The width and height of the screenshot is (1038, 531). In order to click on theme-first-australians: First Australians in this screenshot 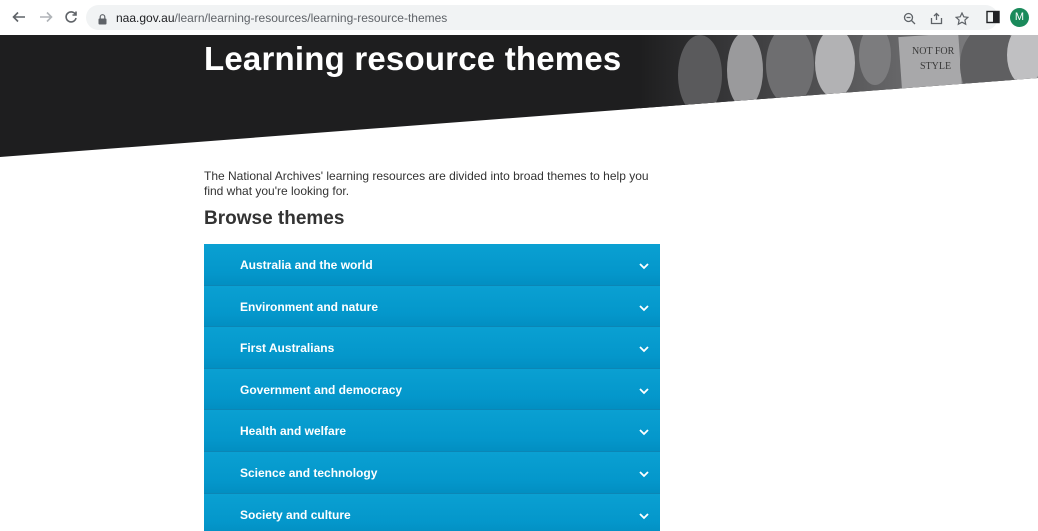, I will do `click(432, 348)`.